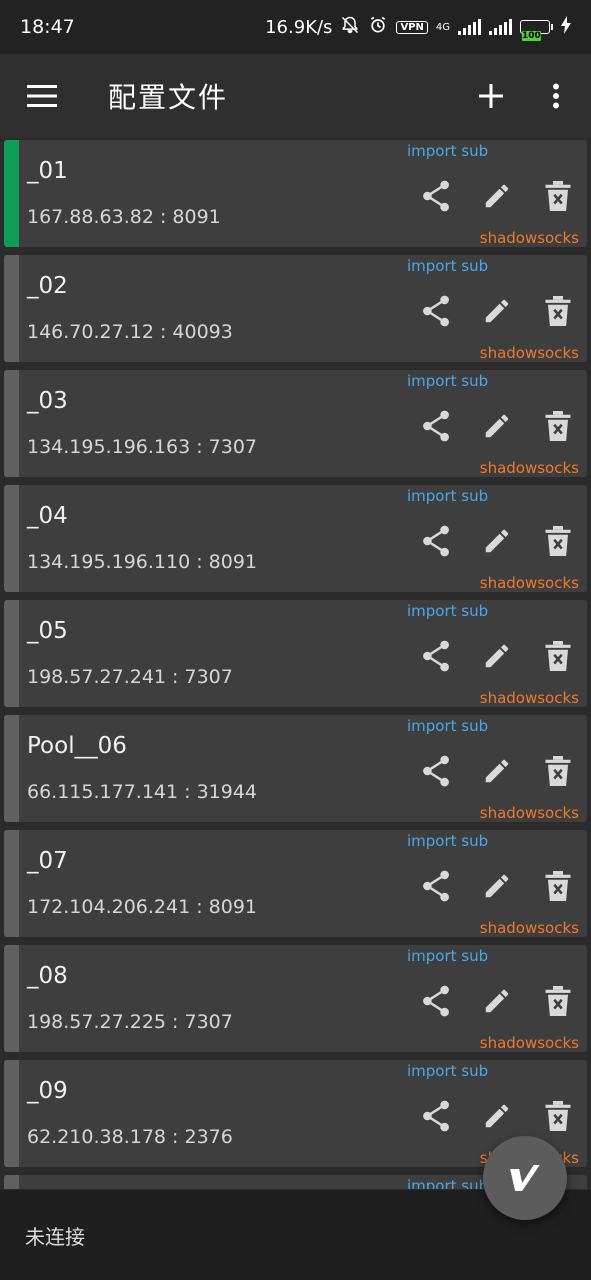 The image size is (591, 1280). Describe the element at coordinates (168, 97) in the screenshot. I see `page-title: 配置文件` at that location.